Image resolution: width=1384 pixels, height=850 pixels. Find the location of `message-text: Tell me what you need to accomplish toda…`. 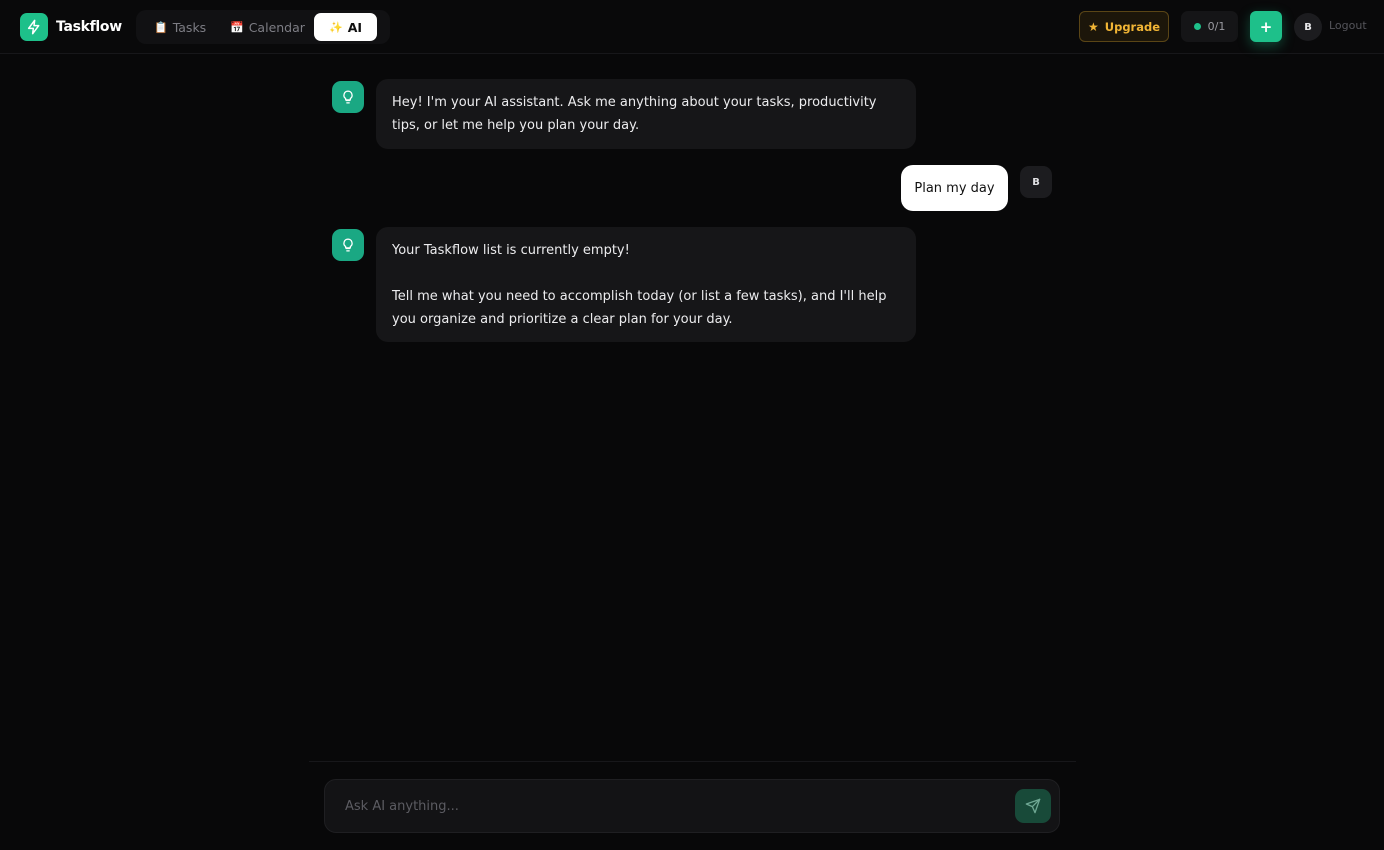

message-text: Tell me what you need to accomplish toda… is located at coordinates (639, 308).